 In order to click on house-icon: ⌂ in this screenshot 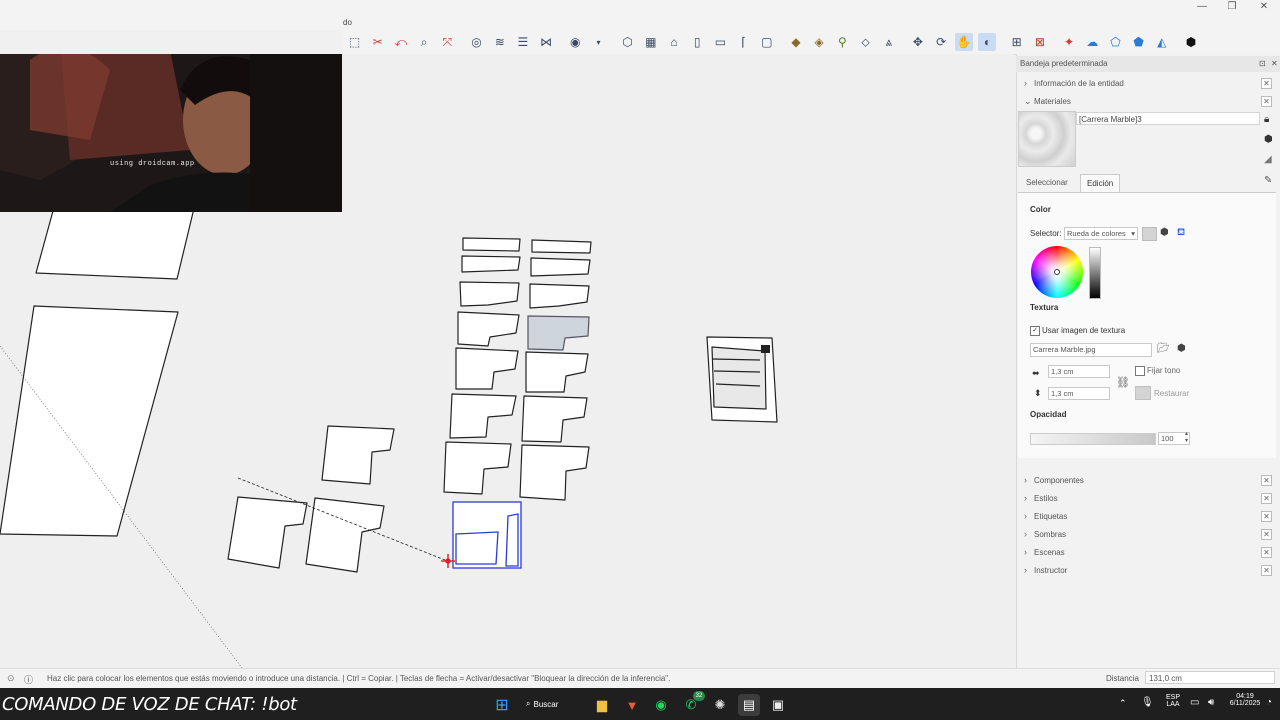, I will do `click(674, 42)`.